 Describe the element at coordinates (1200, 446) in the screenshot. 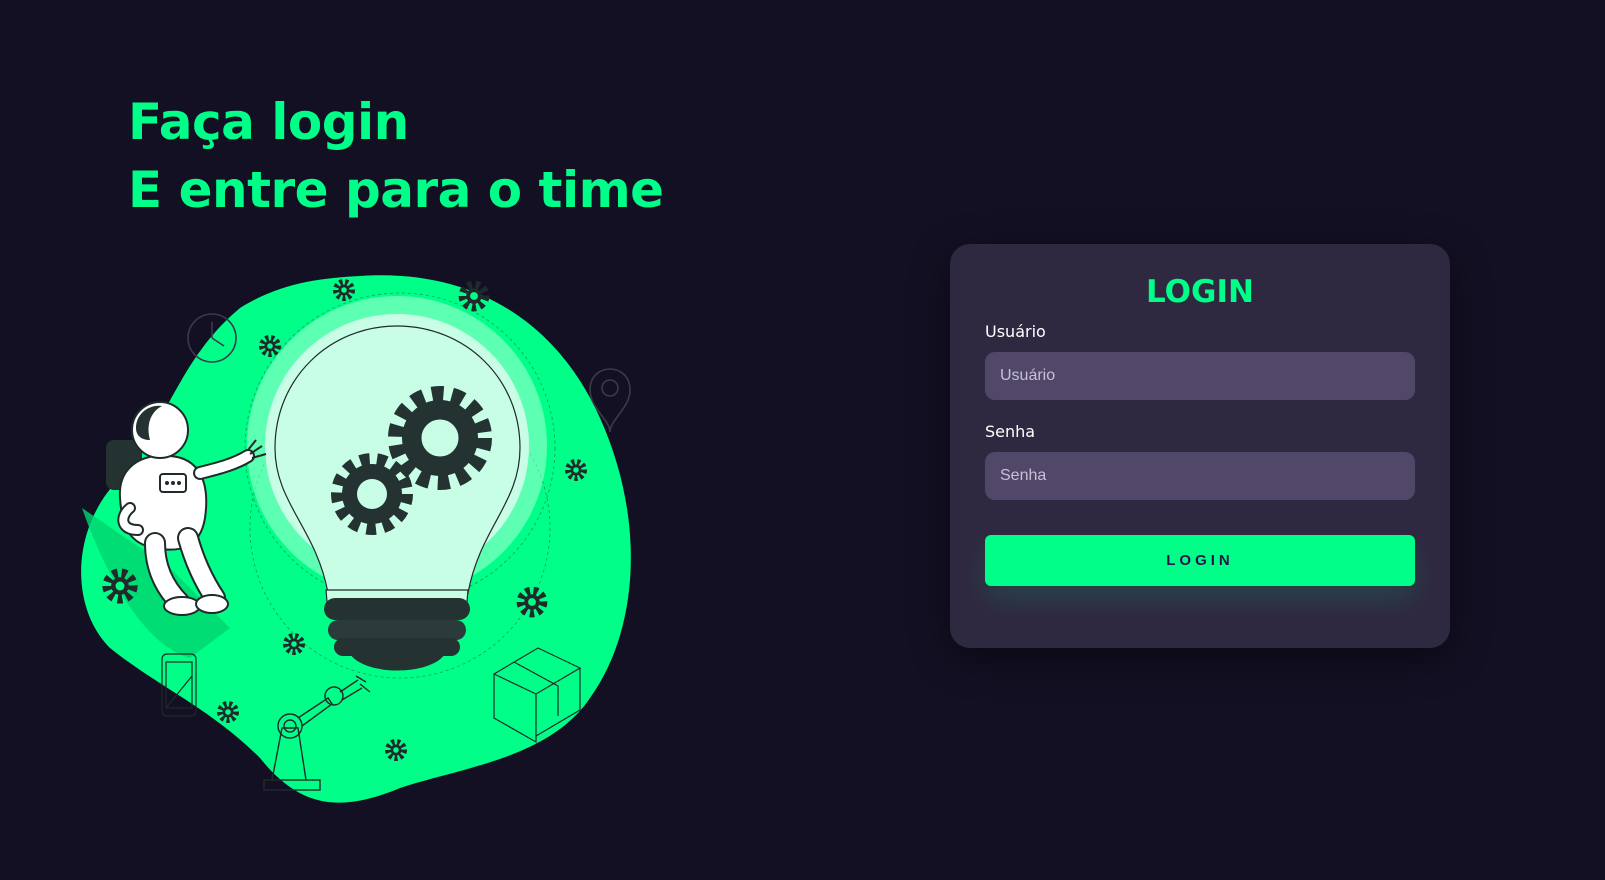

I see `login-card: LOGIN Usuário Senha LOGIN` at that location.